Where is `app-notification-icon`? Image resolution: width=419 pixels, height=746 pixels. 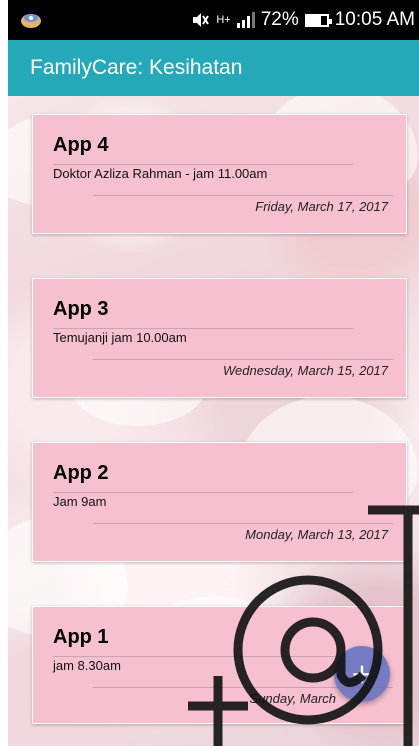
app-notification-icon is located at coordinates (31, 21).